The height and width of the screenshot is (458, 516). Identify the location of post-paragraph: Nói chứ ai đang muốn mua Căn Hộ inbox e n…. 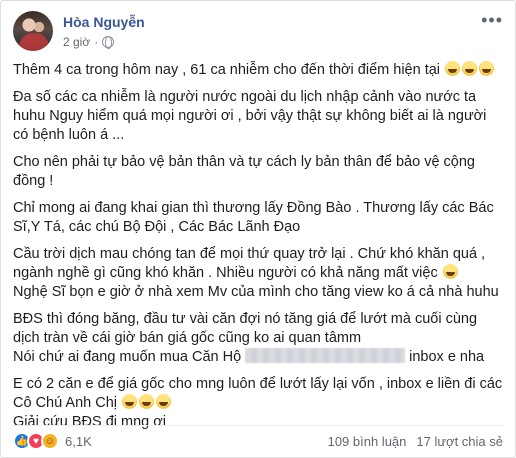
(249, 356).